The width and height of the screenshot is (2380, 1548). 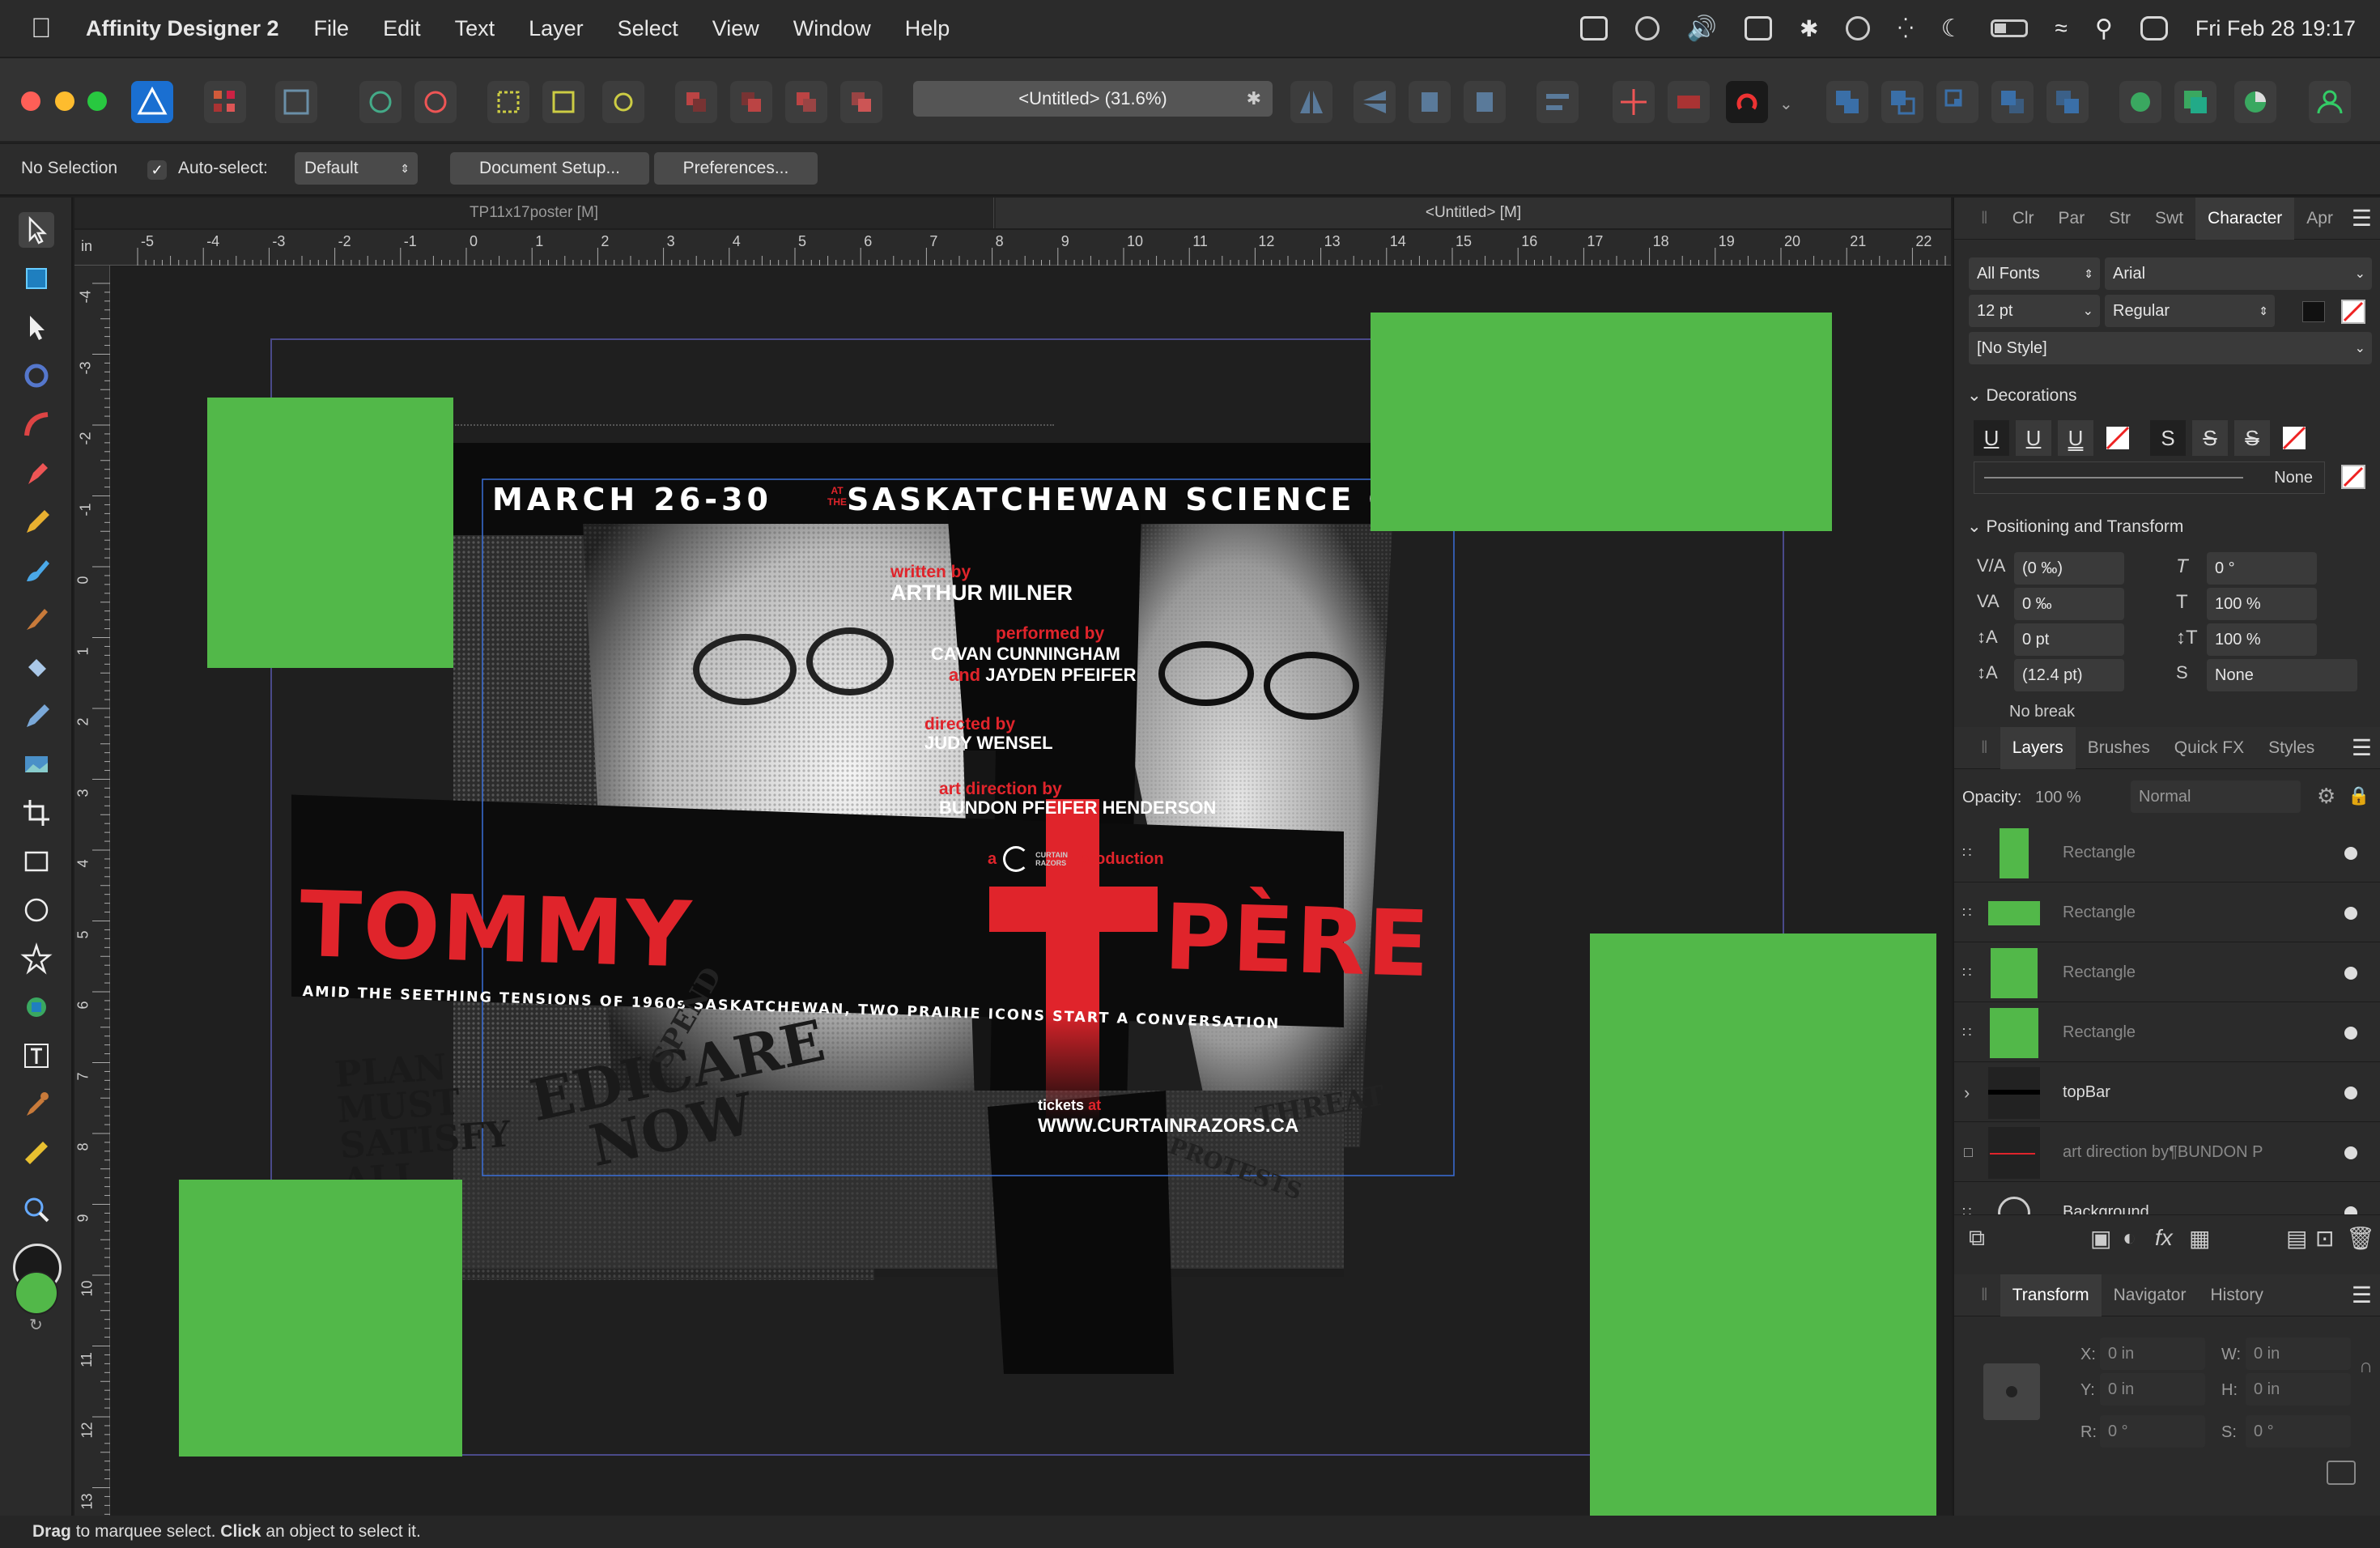 I want to click on tab-appearance: Apr, so click(x=2319, y=219).